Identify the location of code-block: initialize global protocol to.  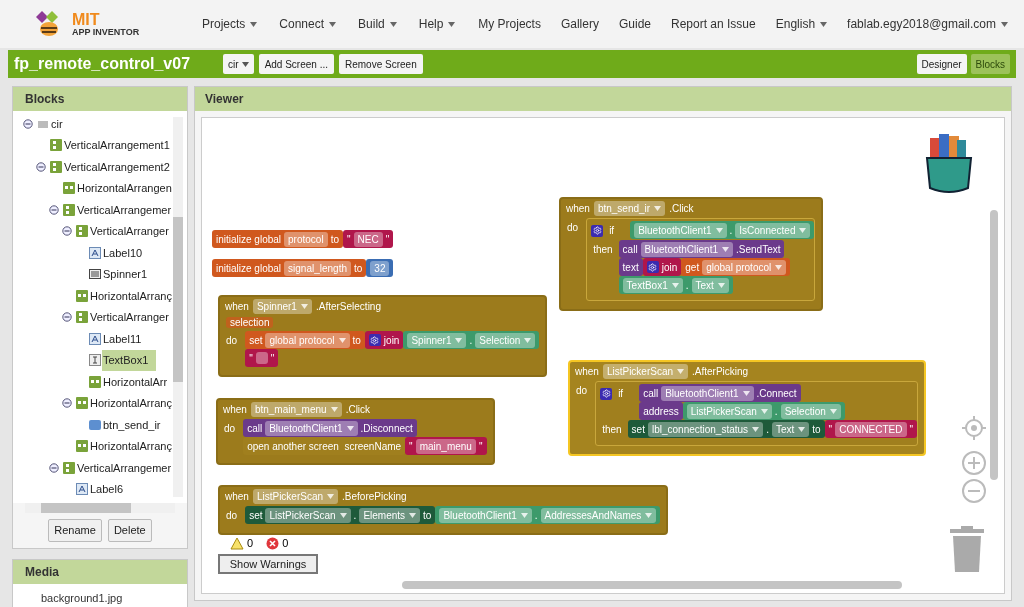
(277, 239).